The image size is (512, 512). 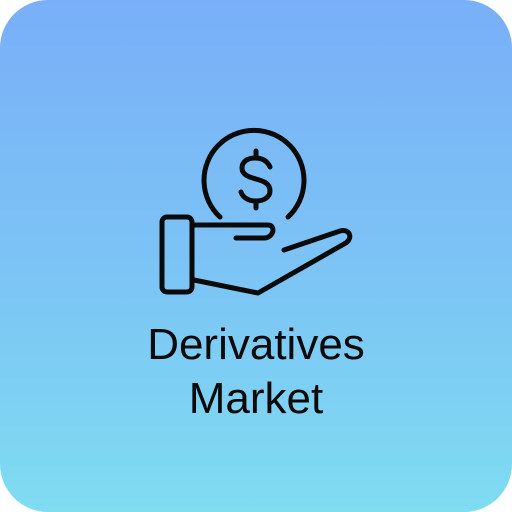 I want to click on hand-holding-dollar-icon, so click(x=256, y=212).